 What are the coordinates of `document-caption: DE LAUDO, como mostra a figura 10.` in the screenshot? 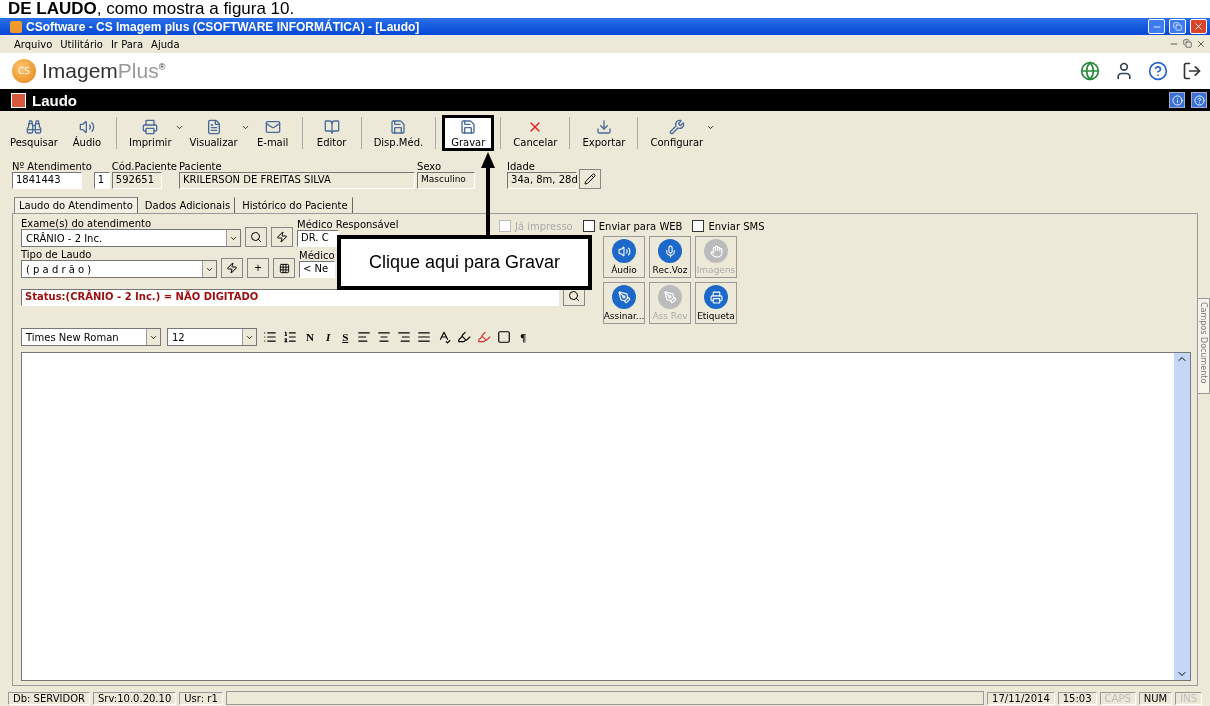 It's located at (605, 9).